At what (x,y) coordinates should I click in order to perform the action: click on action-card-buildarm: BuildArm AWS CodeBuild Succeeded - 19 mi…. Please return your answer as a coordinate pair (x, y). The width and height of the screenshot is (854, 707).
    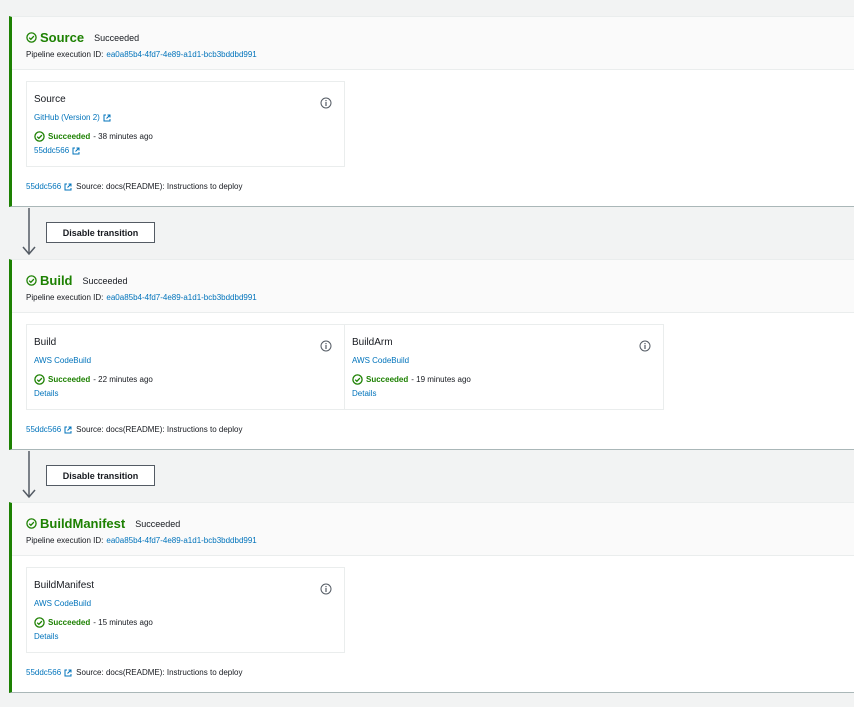
    Looking at the image, I should click on (504, 367).